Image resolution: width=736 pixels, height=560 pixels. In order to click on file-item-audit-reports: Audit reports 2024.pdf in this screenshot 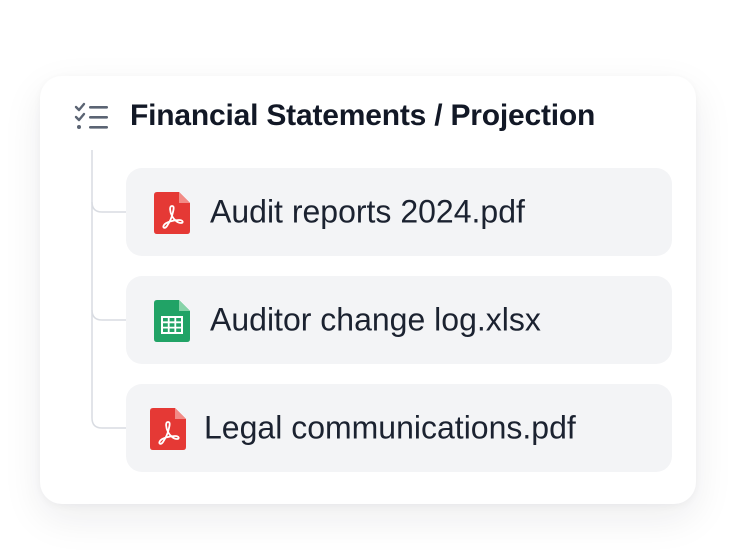, I will do `click(399, 212)`.